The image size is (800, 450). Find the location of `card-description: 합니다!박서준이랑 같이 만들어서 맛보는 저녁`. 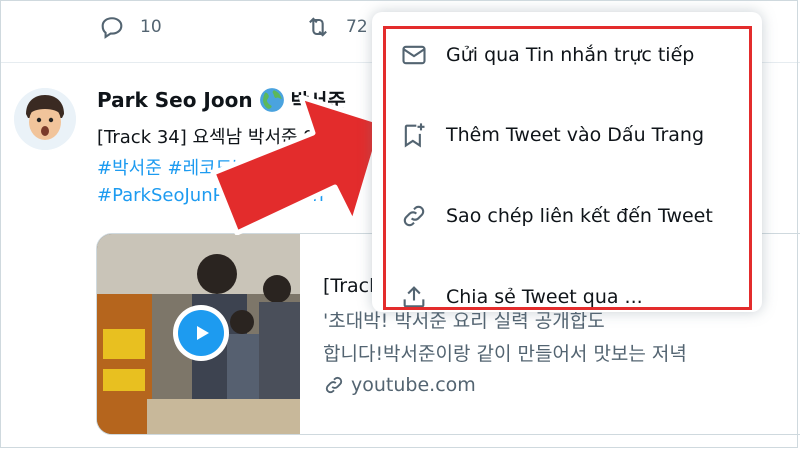

card-description: 합니다!박서준이랑 같이 만들어서 맛보는 저녁 is located at coordinates (505, 354).